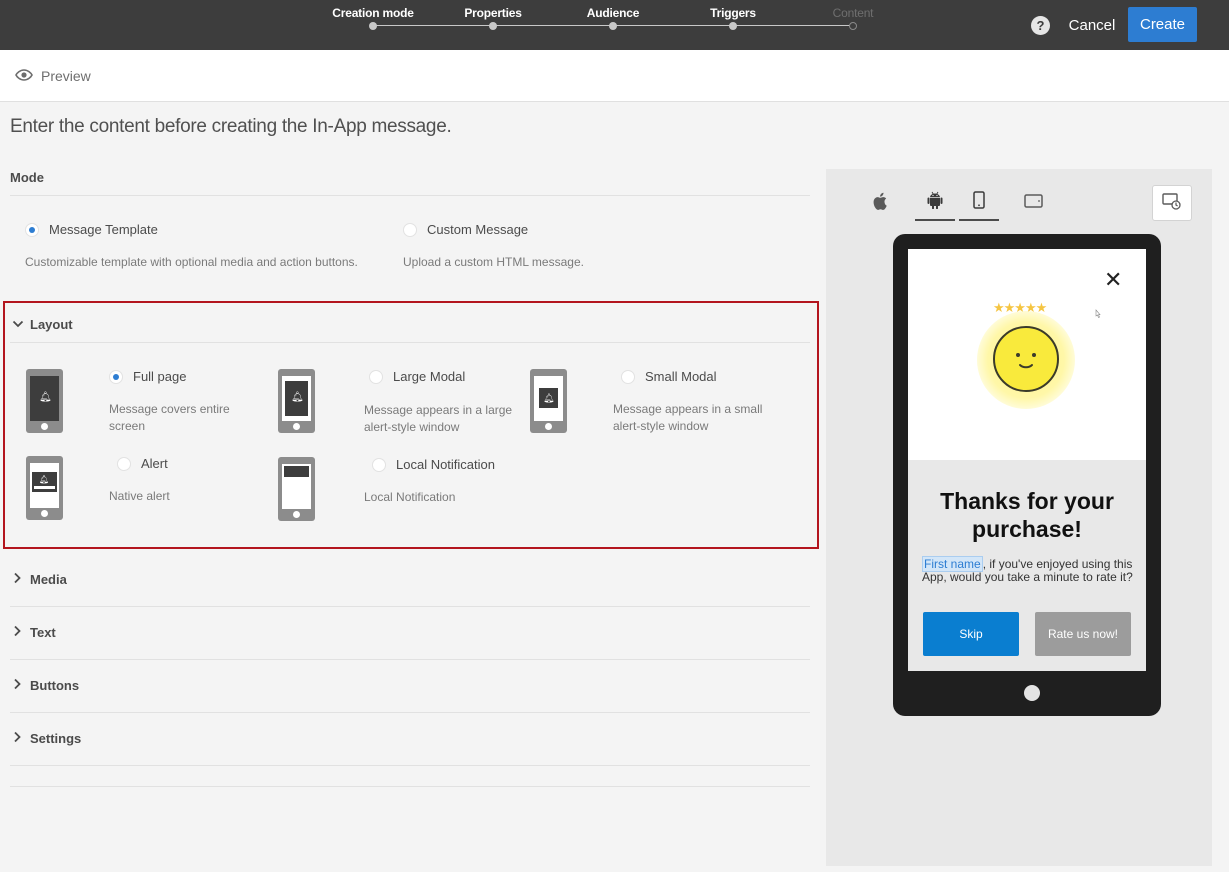 The height and width of the screenshot is (872, 1229). What do you see at coordinates (493, 262) in the screenshot?
I see `option-description: Upload a custom HTML message.` at bounding box center [493, 262].